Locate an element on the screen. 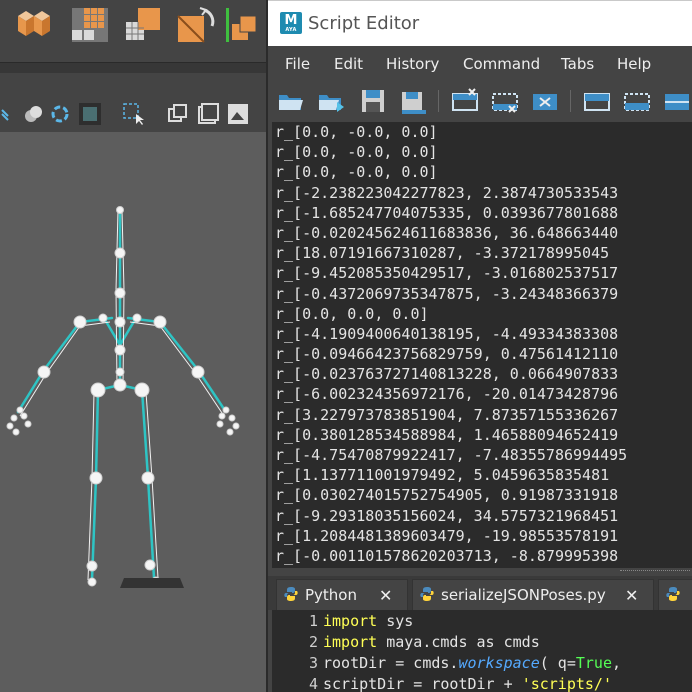  output-line: r_[0.030274015752754905, 0.91987331918 is located at coordinates (447, 495).